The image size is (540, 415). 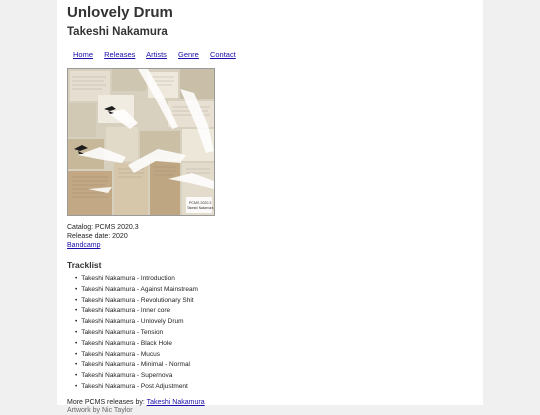 I want to click on album-cover: PCMS 2020.3 Takeshi Nakamura, so click(x=141, y=142).